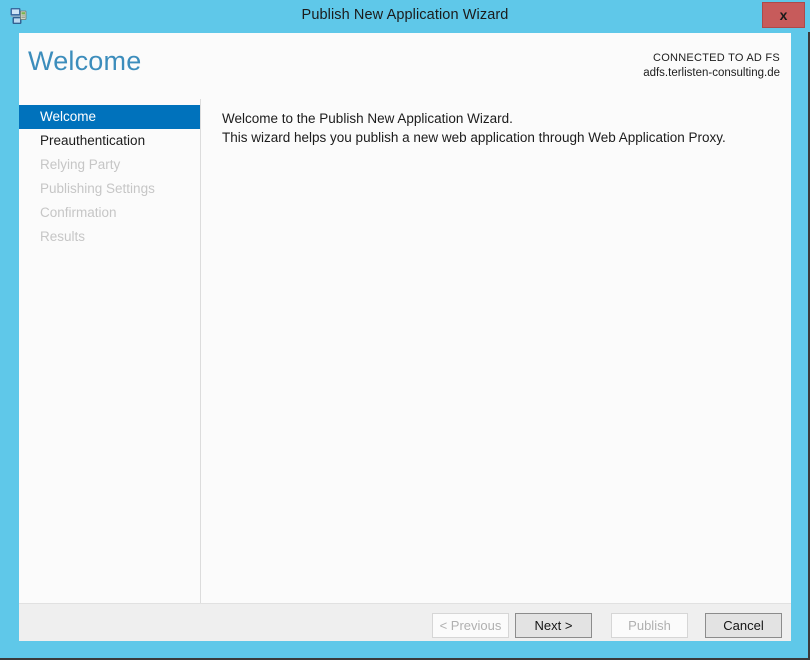  Describe the element at coordinates (78, 212) in the screenshot. I see `sidebar-item-confirmation: Confirmation` at that location.